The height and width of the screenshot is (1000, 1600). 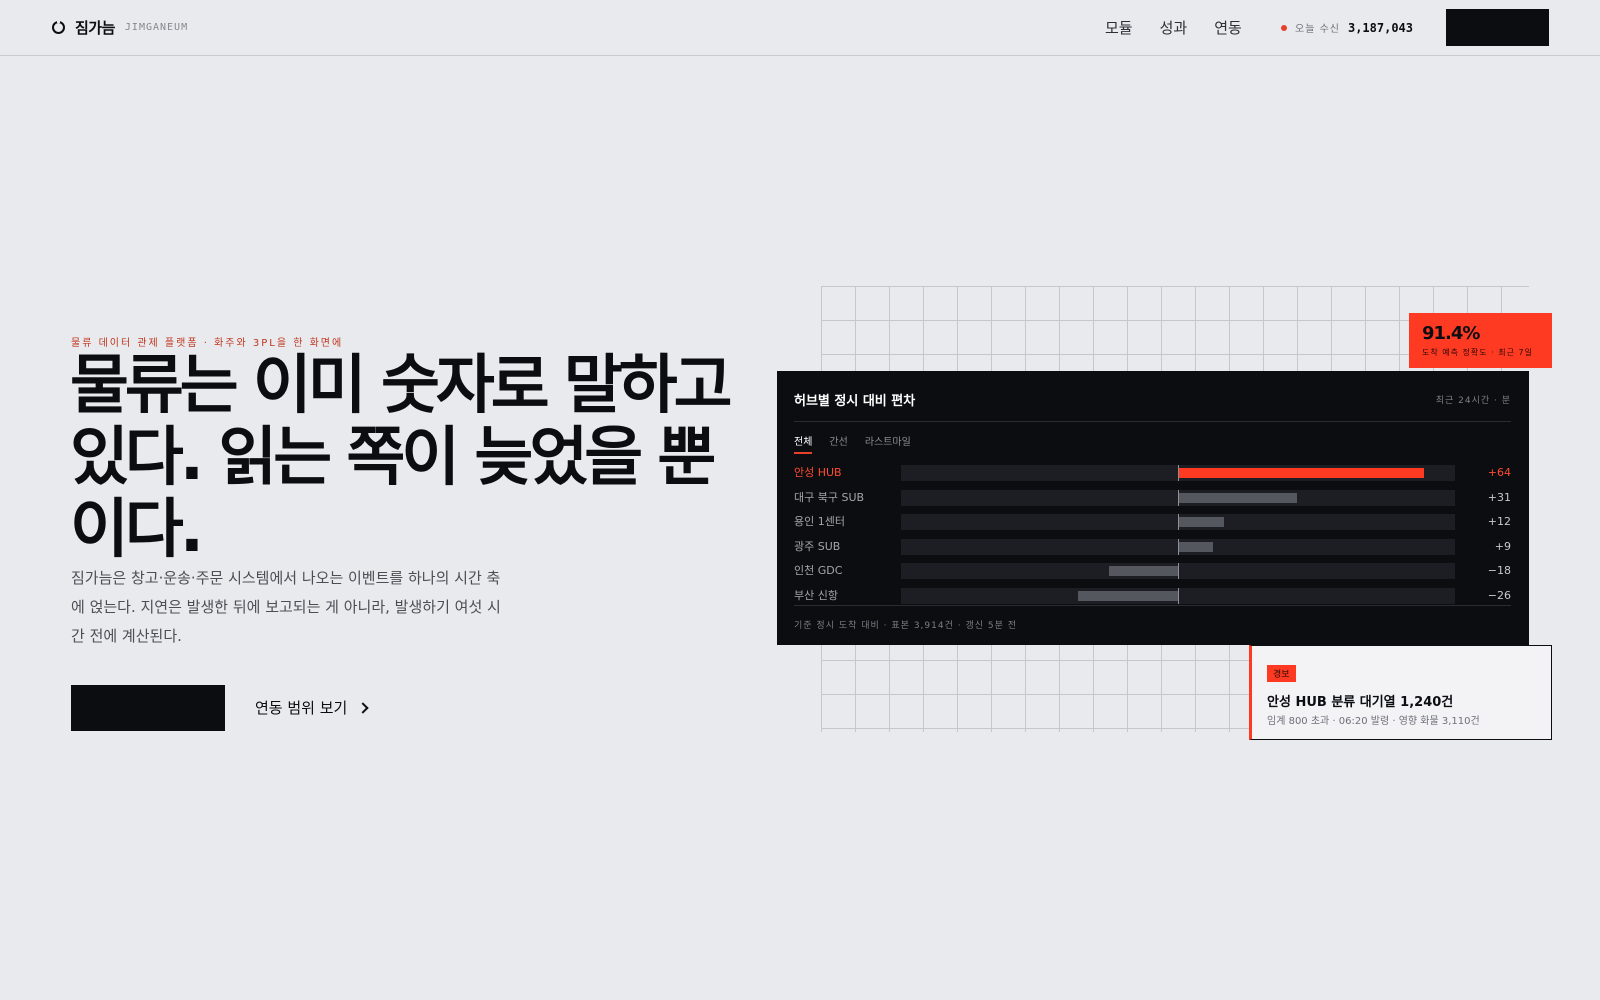 I want to click on chevron-right-icon, so click(x=363, y=707).